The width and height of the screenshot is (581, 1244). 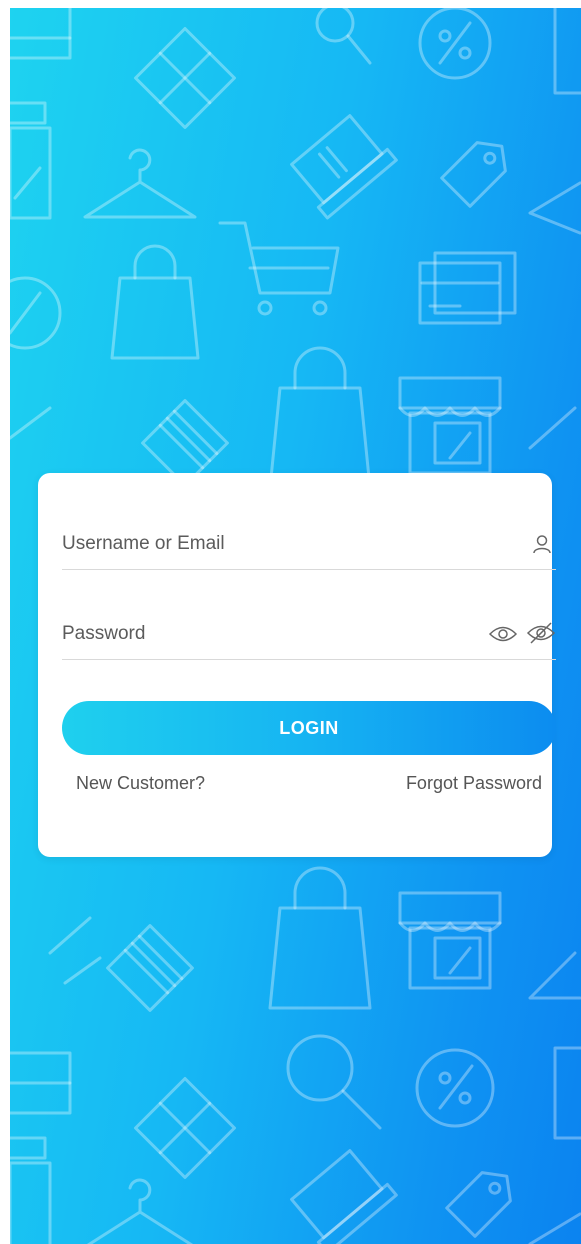 What do you see at coordinates (140, 783) in the screenshot?
I see `new-customer-link: New Customer?` at bounding box center [140, 783].